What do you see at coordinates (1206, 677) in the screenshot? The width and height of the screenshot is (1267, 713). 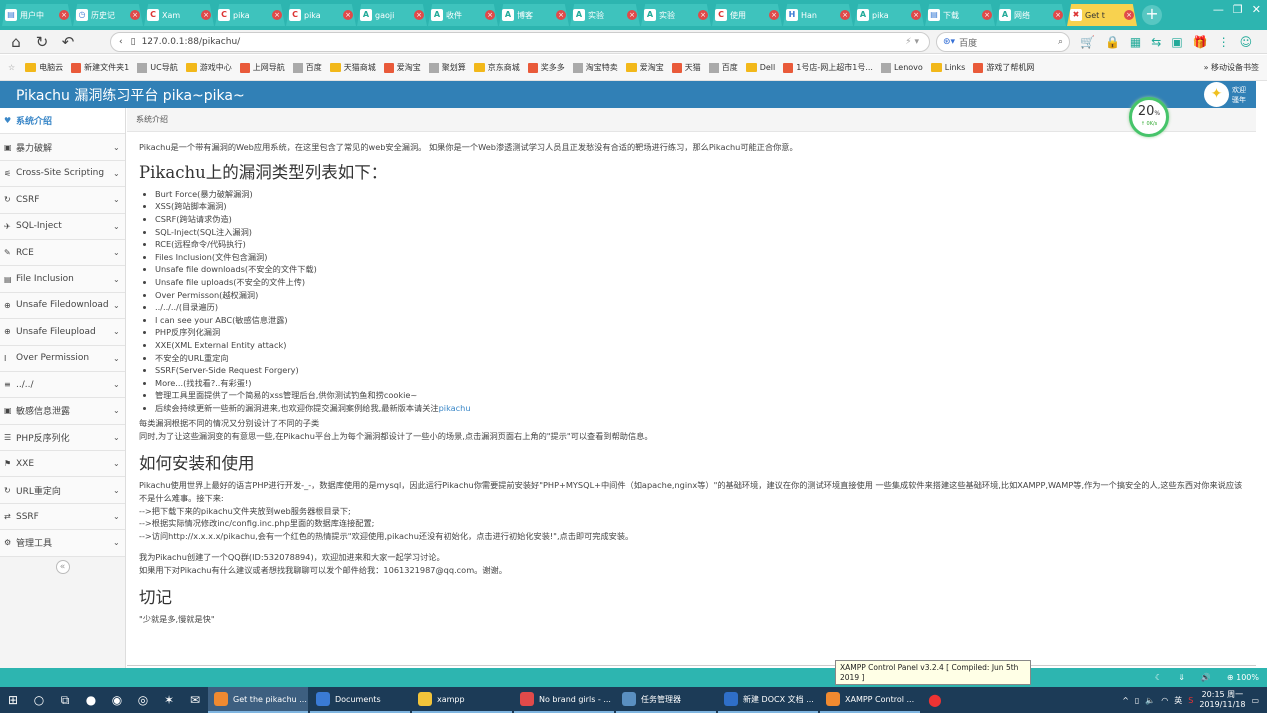 I see `sound-icon: 🔊` at bounding box center [1206, 677].